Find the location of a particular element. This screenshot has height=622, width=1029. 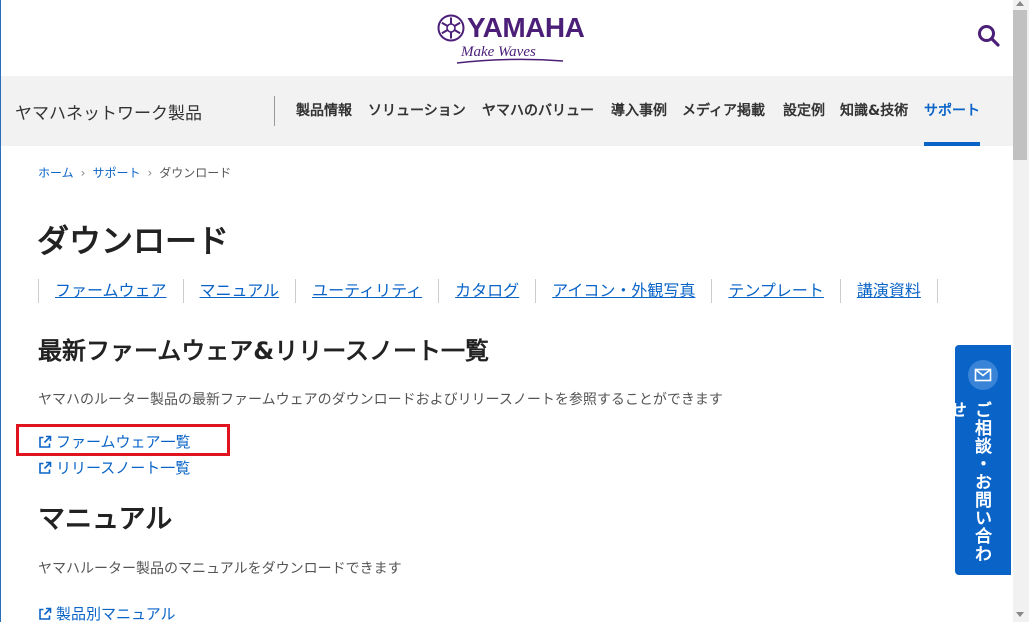

scrollbar-thumb is located at coordinates (1020, 85).